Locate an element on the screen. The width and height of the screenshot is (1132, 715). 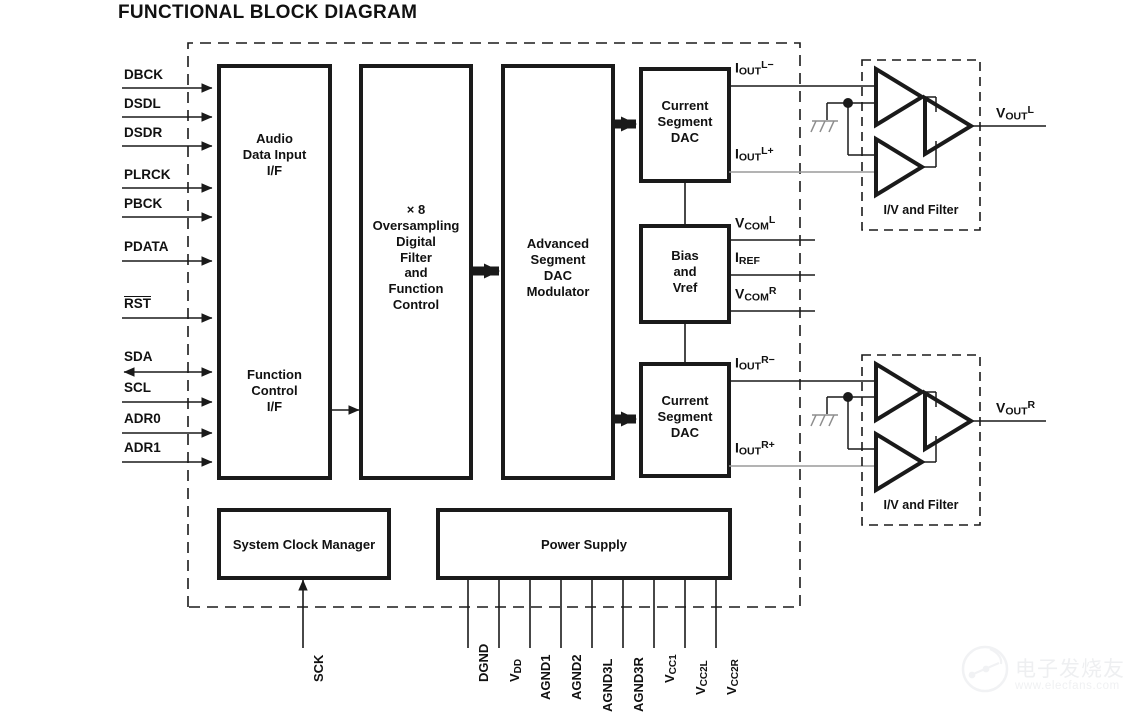
vcomr-sub: COM is located at coordinates (756, 297).